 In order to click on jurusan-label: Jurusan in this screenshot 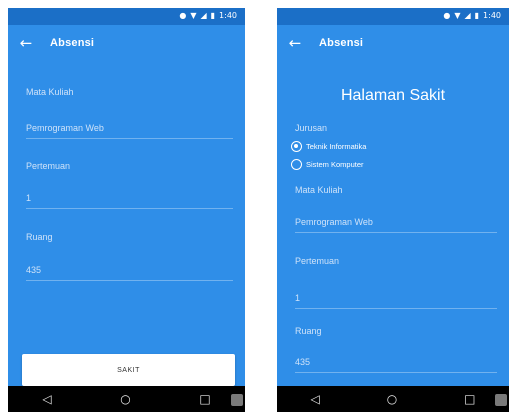, I will do `click(311, 128)`.